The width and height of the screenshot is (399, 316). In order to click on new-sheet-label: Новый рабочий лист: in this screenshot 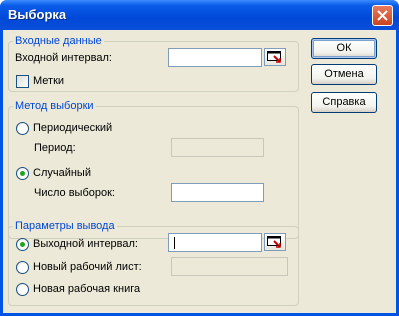, I will do `click(87, 267)`.